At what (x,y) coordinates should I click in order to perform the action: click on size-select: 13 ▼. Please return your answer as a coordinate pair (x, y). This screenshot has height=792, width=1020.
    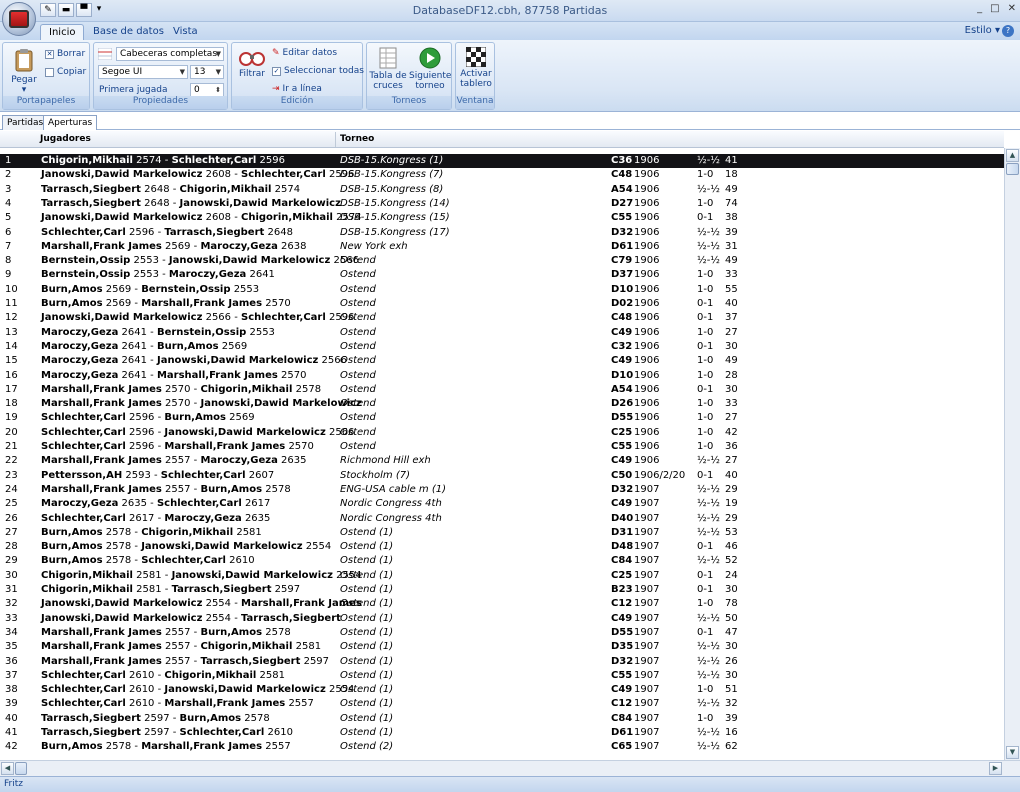
    Looking at the image, I should click on (207, 72).